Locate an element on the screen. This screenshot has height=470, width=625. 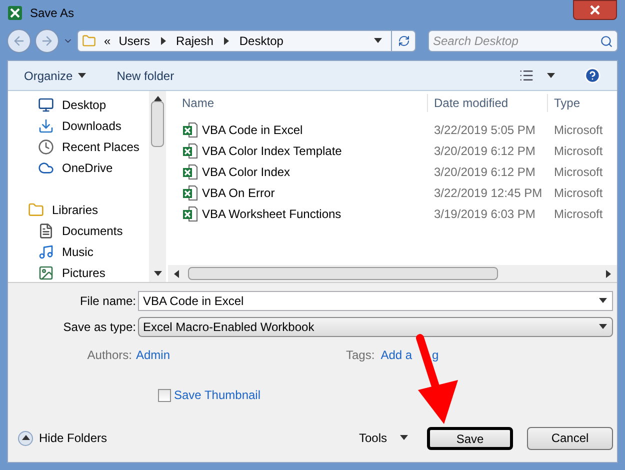
download-icon is located at coordinates (46, 126).